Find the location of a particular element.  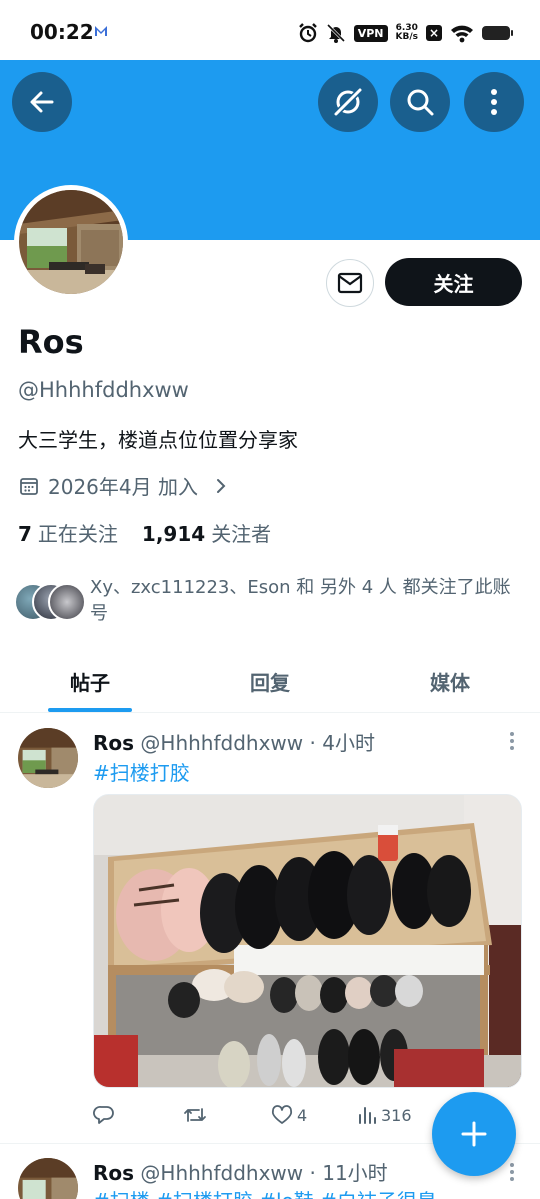

arrow-left-icon is located at coordinates (42, 102).